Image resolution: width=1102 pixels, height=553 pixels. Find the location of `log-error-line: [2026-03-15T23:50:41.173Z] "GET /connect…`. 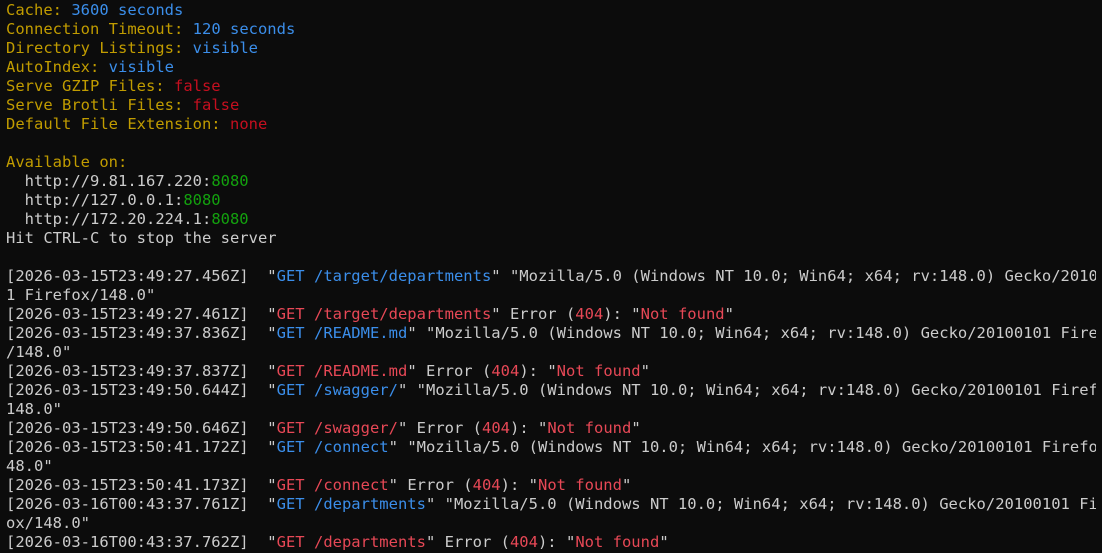

log-error-line: [2026-03-15T23:50:41.173Z] "GET /connect… is located at coordinates (319, 485).